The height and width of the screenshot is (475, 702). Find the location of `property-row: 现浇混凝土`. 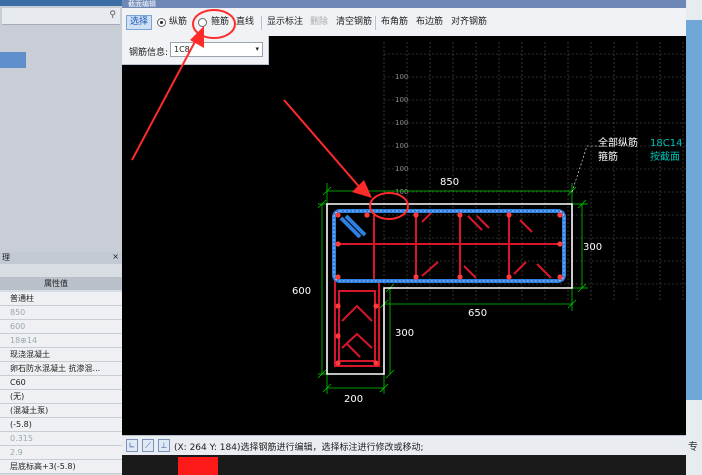

property-row: 现浇混凝土 is located at coordinates (61, 355).